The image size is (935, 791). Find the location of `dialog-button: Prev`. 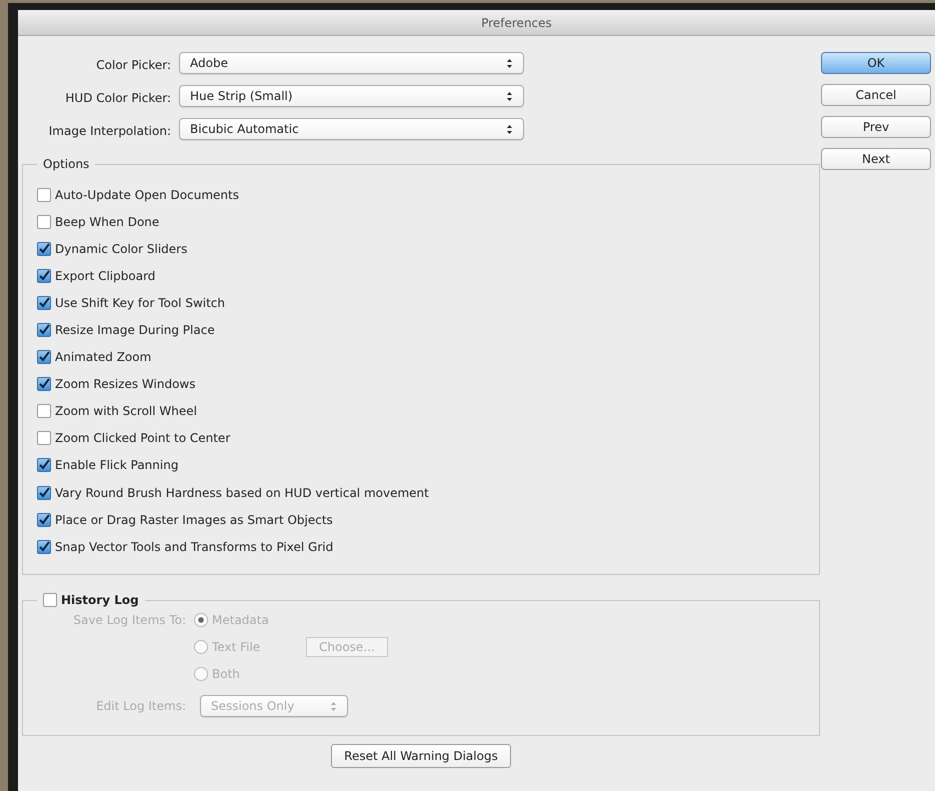

dialog-button: Prev is located at coordinates (876, 127).